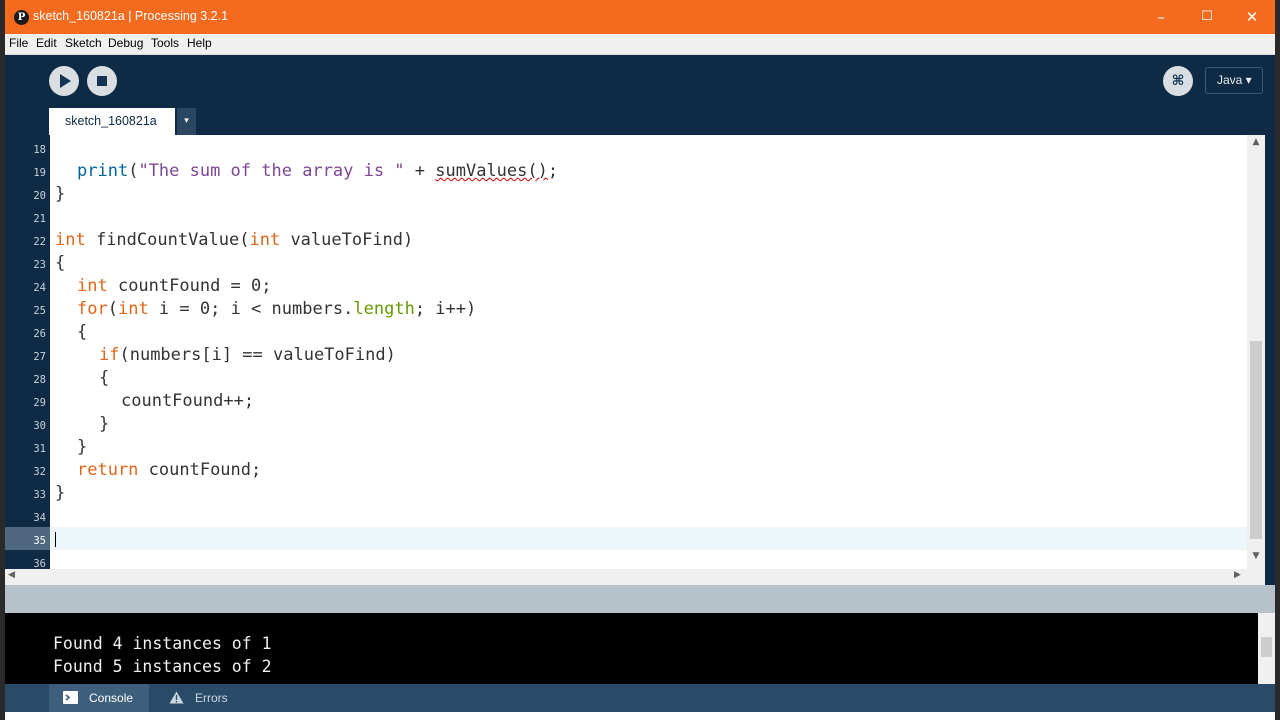 Image resolution: width=1280 pixels, height=720 pixels. I want to click on tab-sketch: sketch_160821a, so click(112, 121).